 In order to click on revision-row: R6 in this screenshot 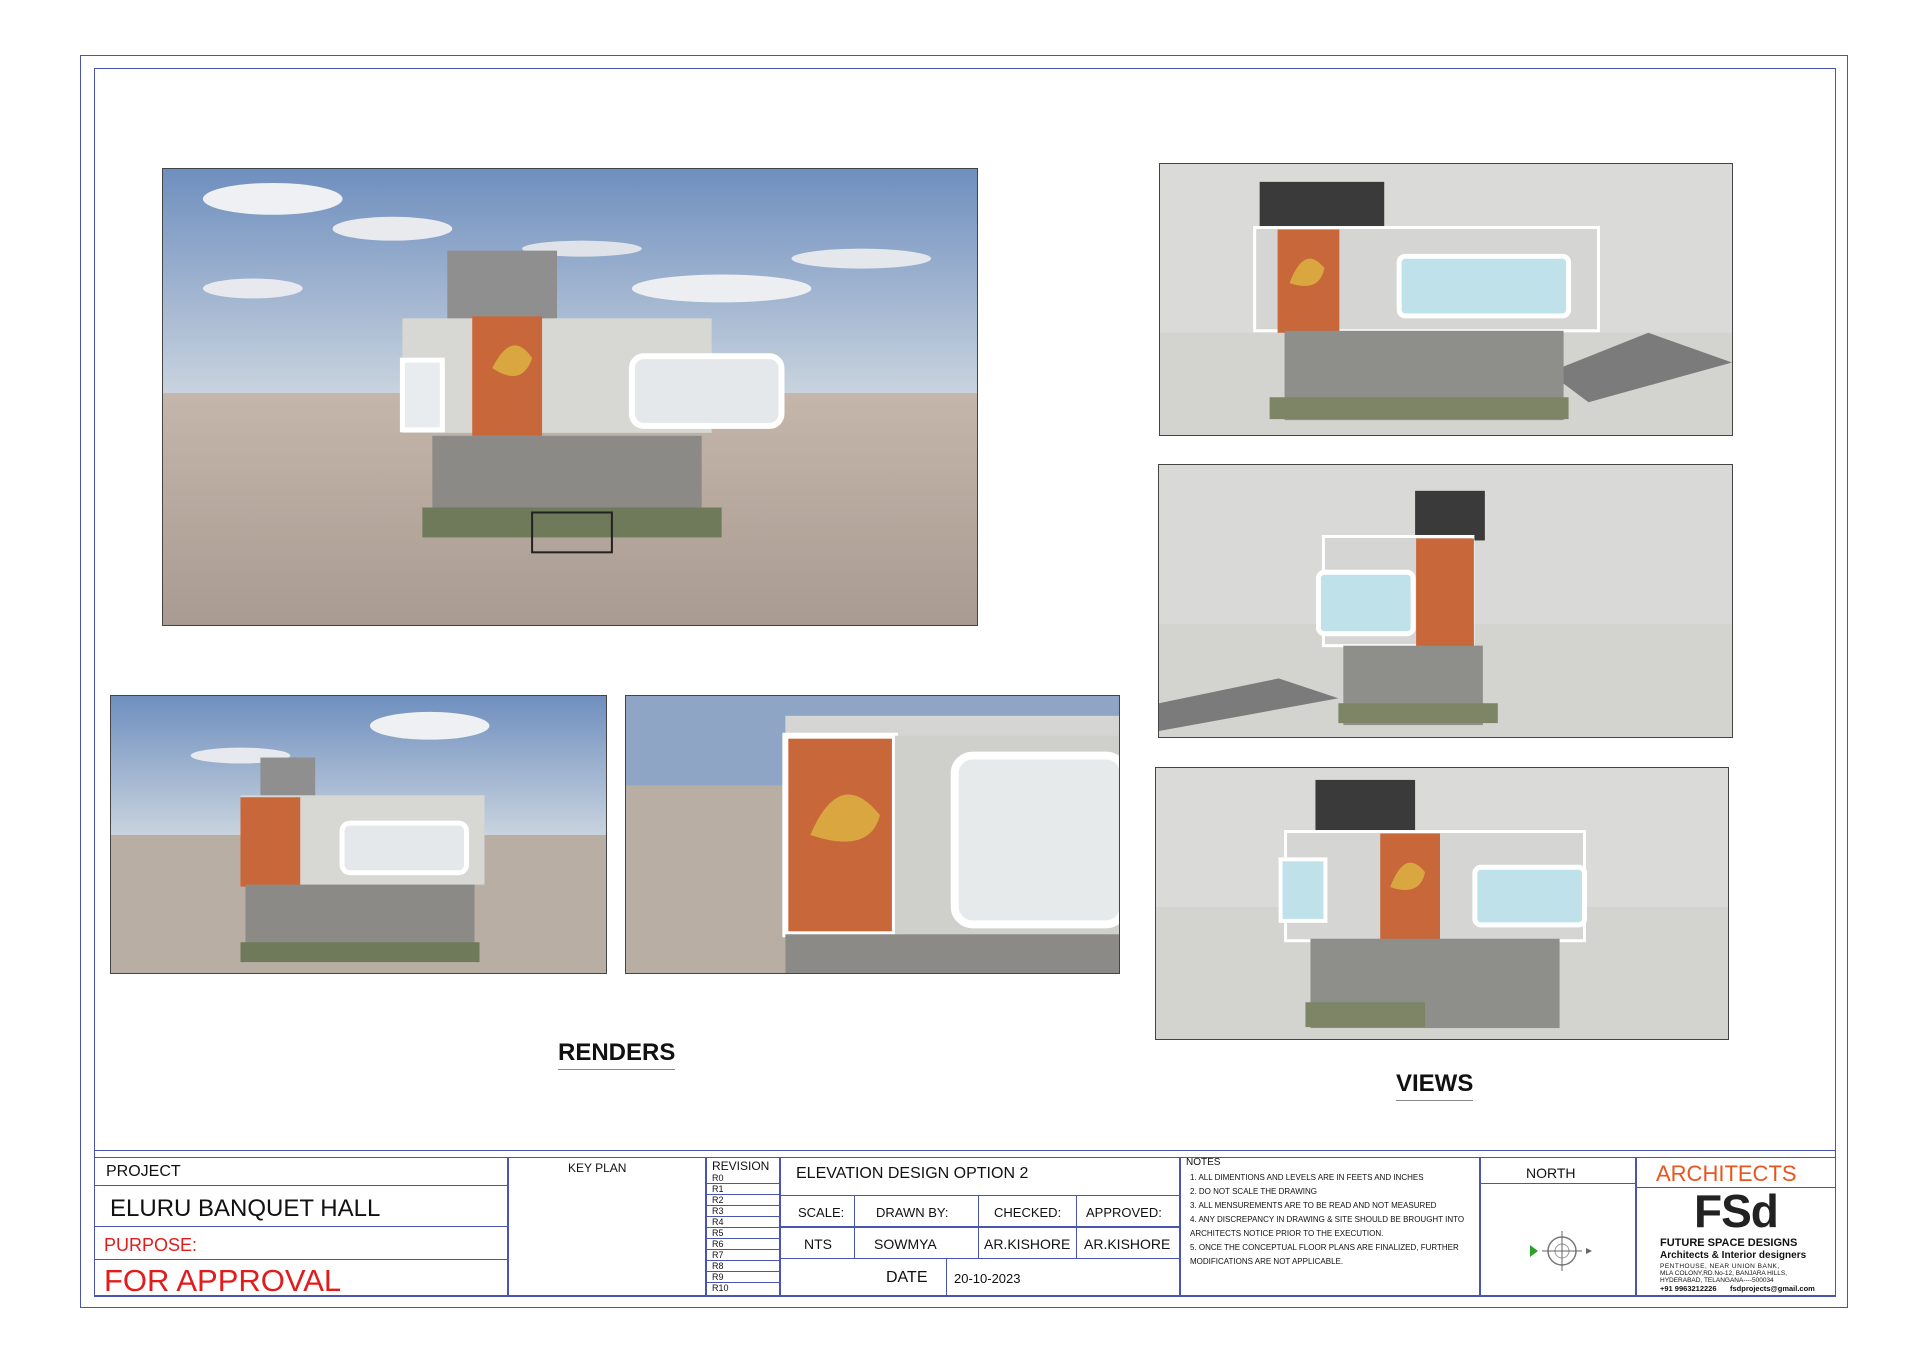, I will do `click(743, 1244)`.